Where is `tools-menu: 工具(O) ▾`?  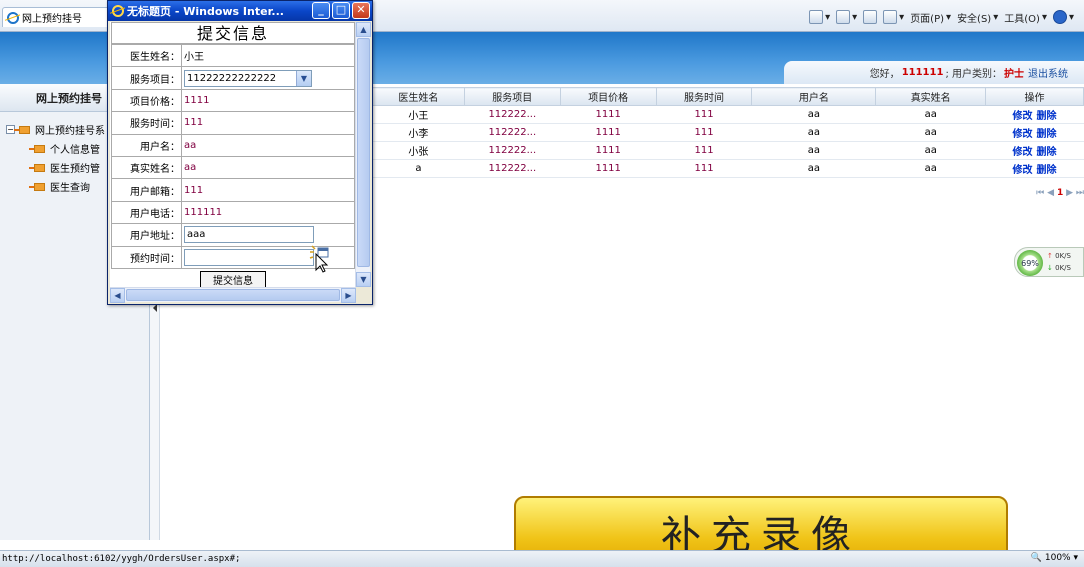
tools-menu: 工具(O) ▾ is located at coordinates (1025, 17).